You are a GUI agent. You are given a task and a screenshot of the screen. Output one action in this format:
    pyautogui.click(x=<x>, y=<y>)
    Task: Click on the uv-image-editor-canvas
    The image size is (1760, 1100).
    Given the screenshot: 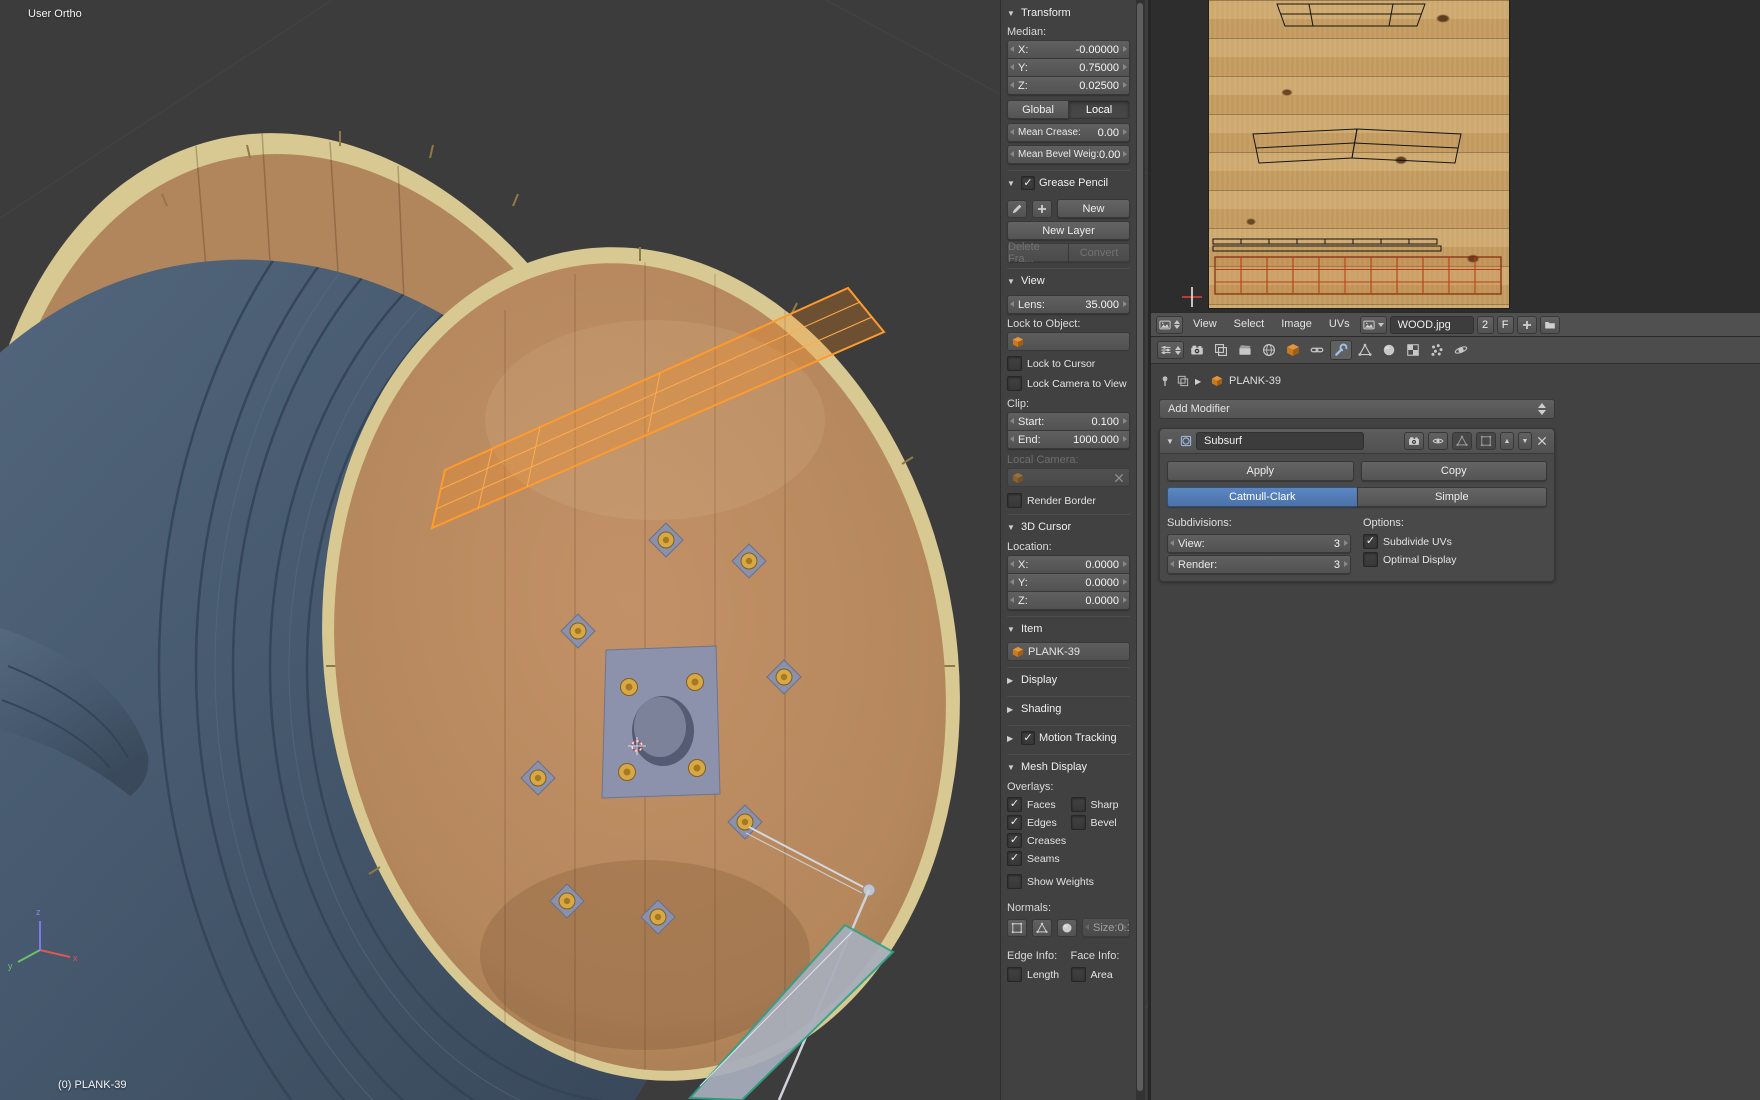 What is the action you would take?
    pyautogui.click(x=1455, y=156)
    